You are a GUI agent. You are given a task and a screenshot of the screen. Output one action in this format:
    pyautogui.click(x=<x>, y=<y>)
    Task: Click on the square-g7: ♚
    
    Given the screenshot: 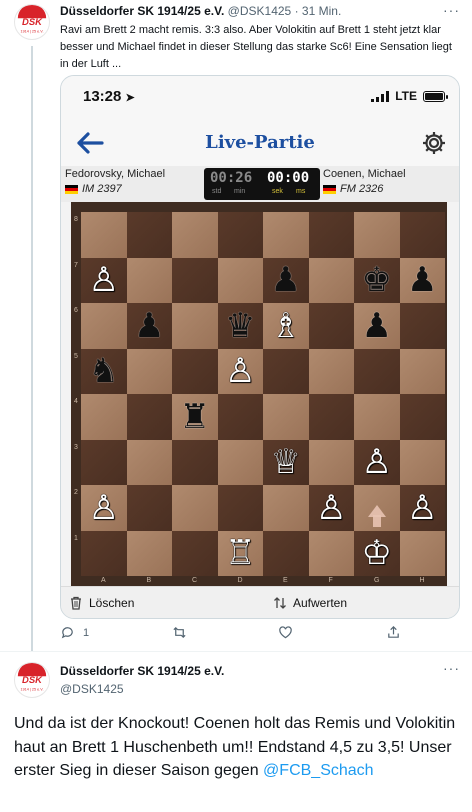 What is the action you would take?
    pyautogui.click(x=377, y=280)
    